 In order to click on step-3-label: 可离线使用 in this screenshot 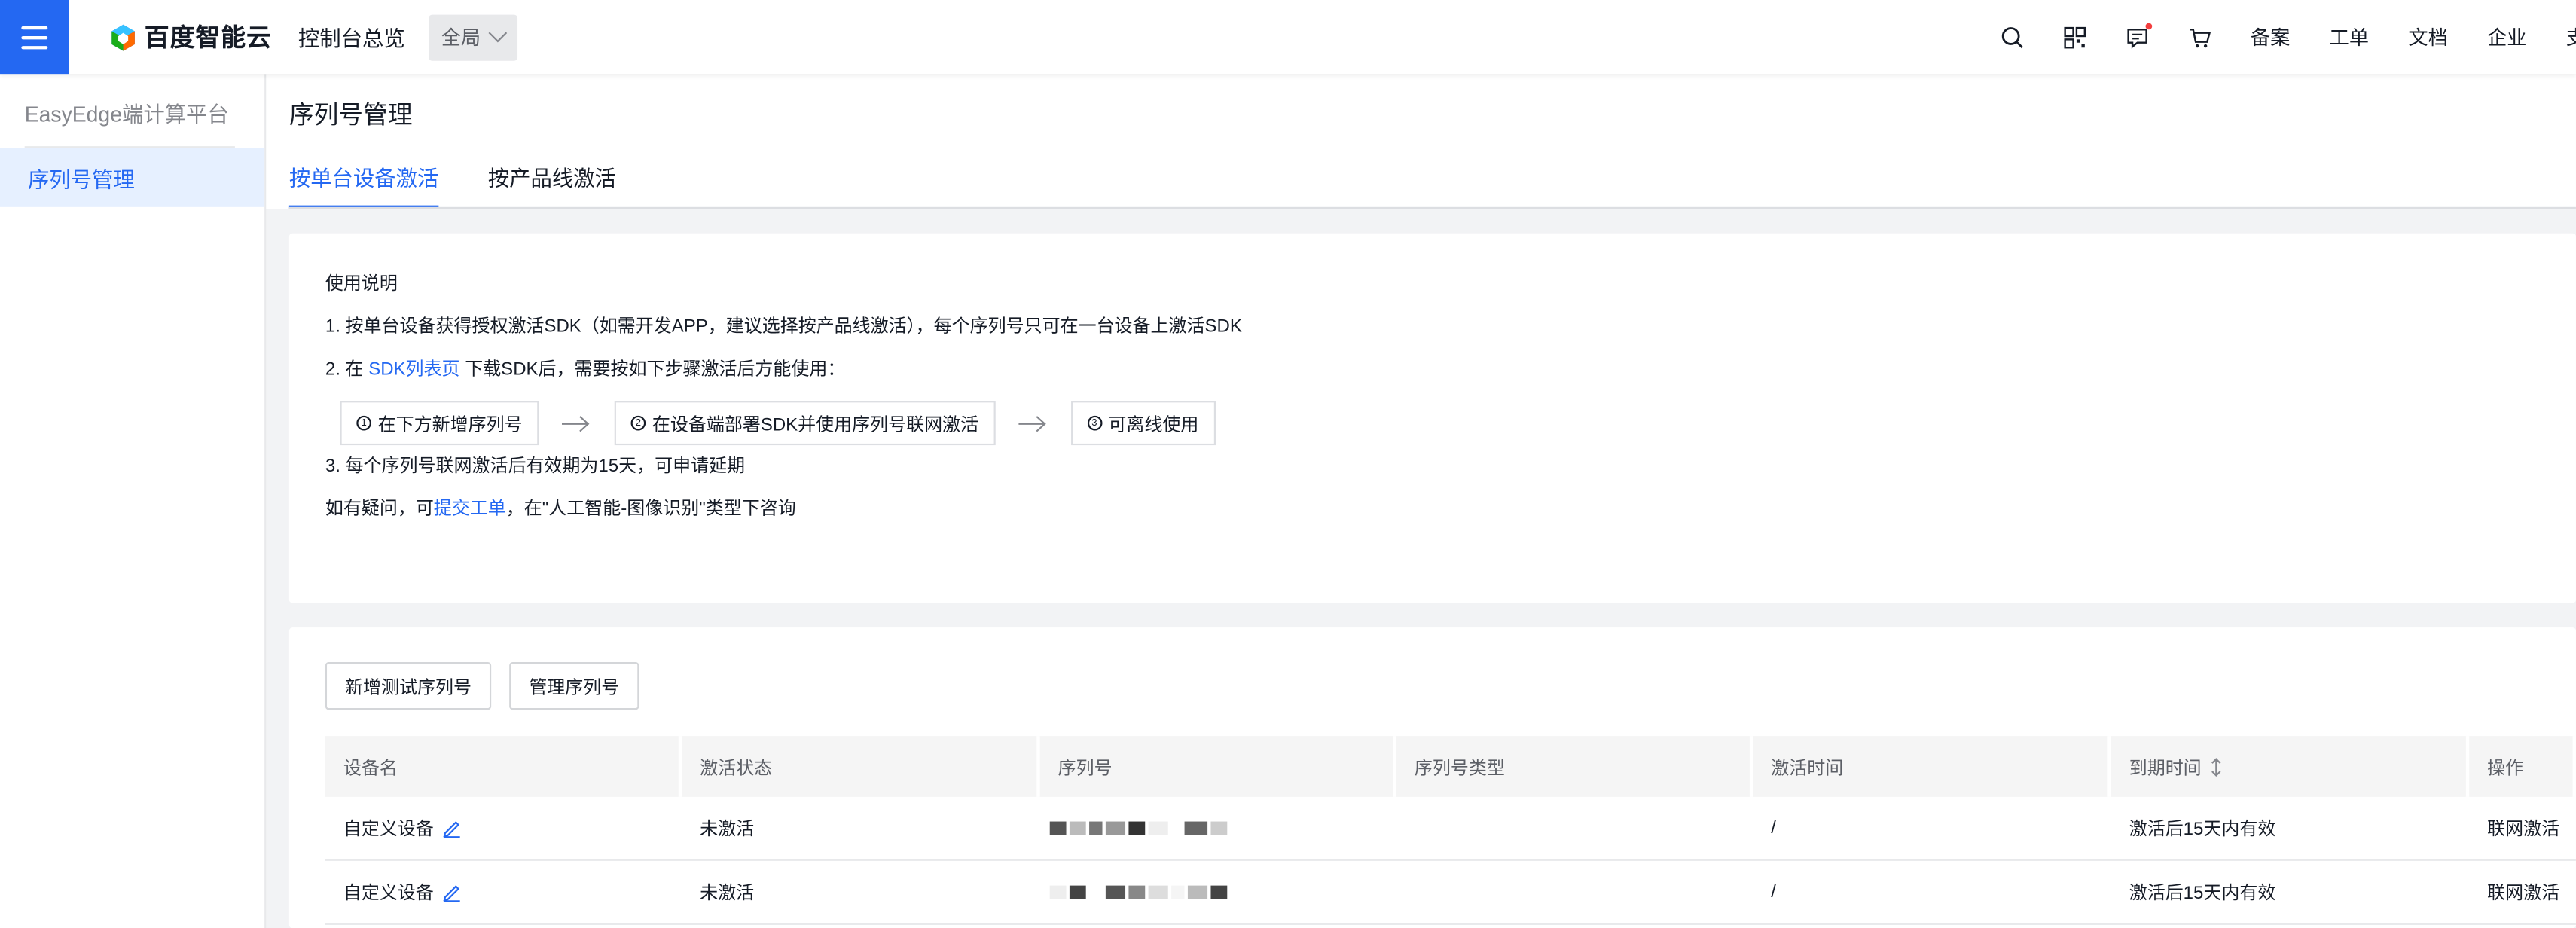, I will do `click(1154, 425)`.